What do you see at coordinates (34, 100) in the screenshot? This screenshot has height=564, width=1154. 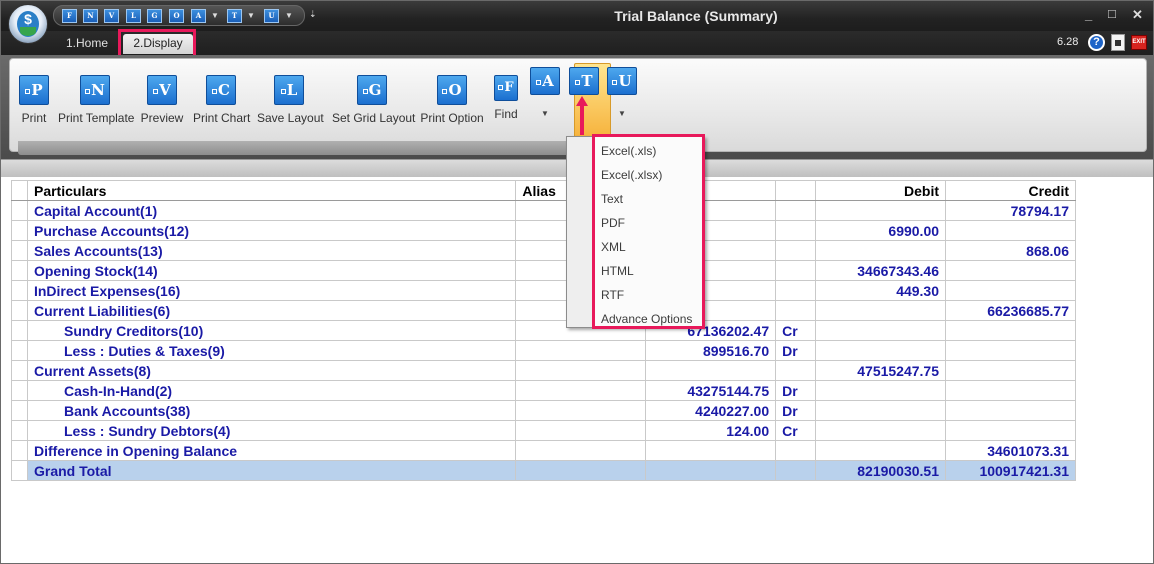 I see `print-button: P Print` at bounding box center [34, 100].